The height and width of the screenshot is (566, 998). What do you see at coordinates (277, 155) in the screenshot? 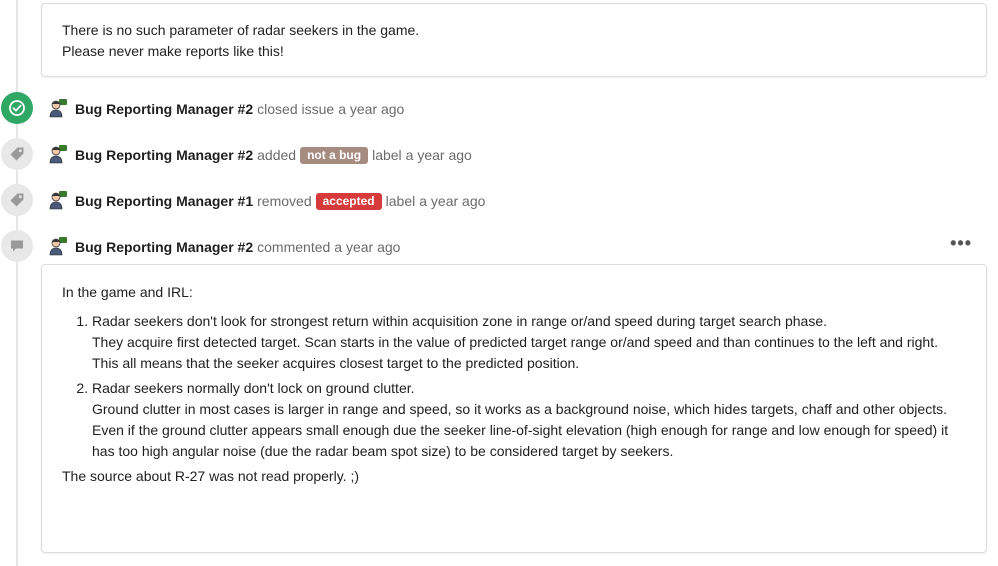
I see `event-action: added` at bounding box center [277, 155].